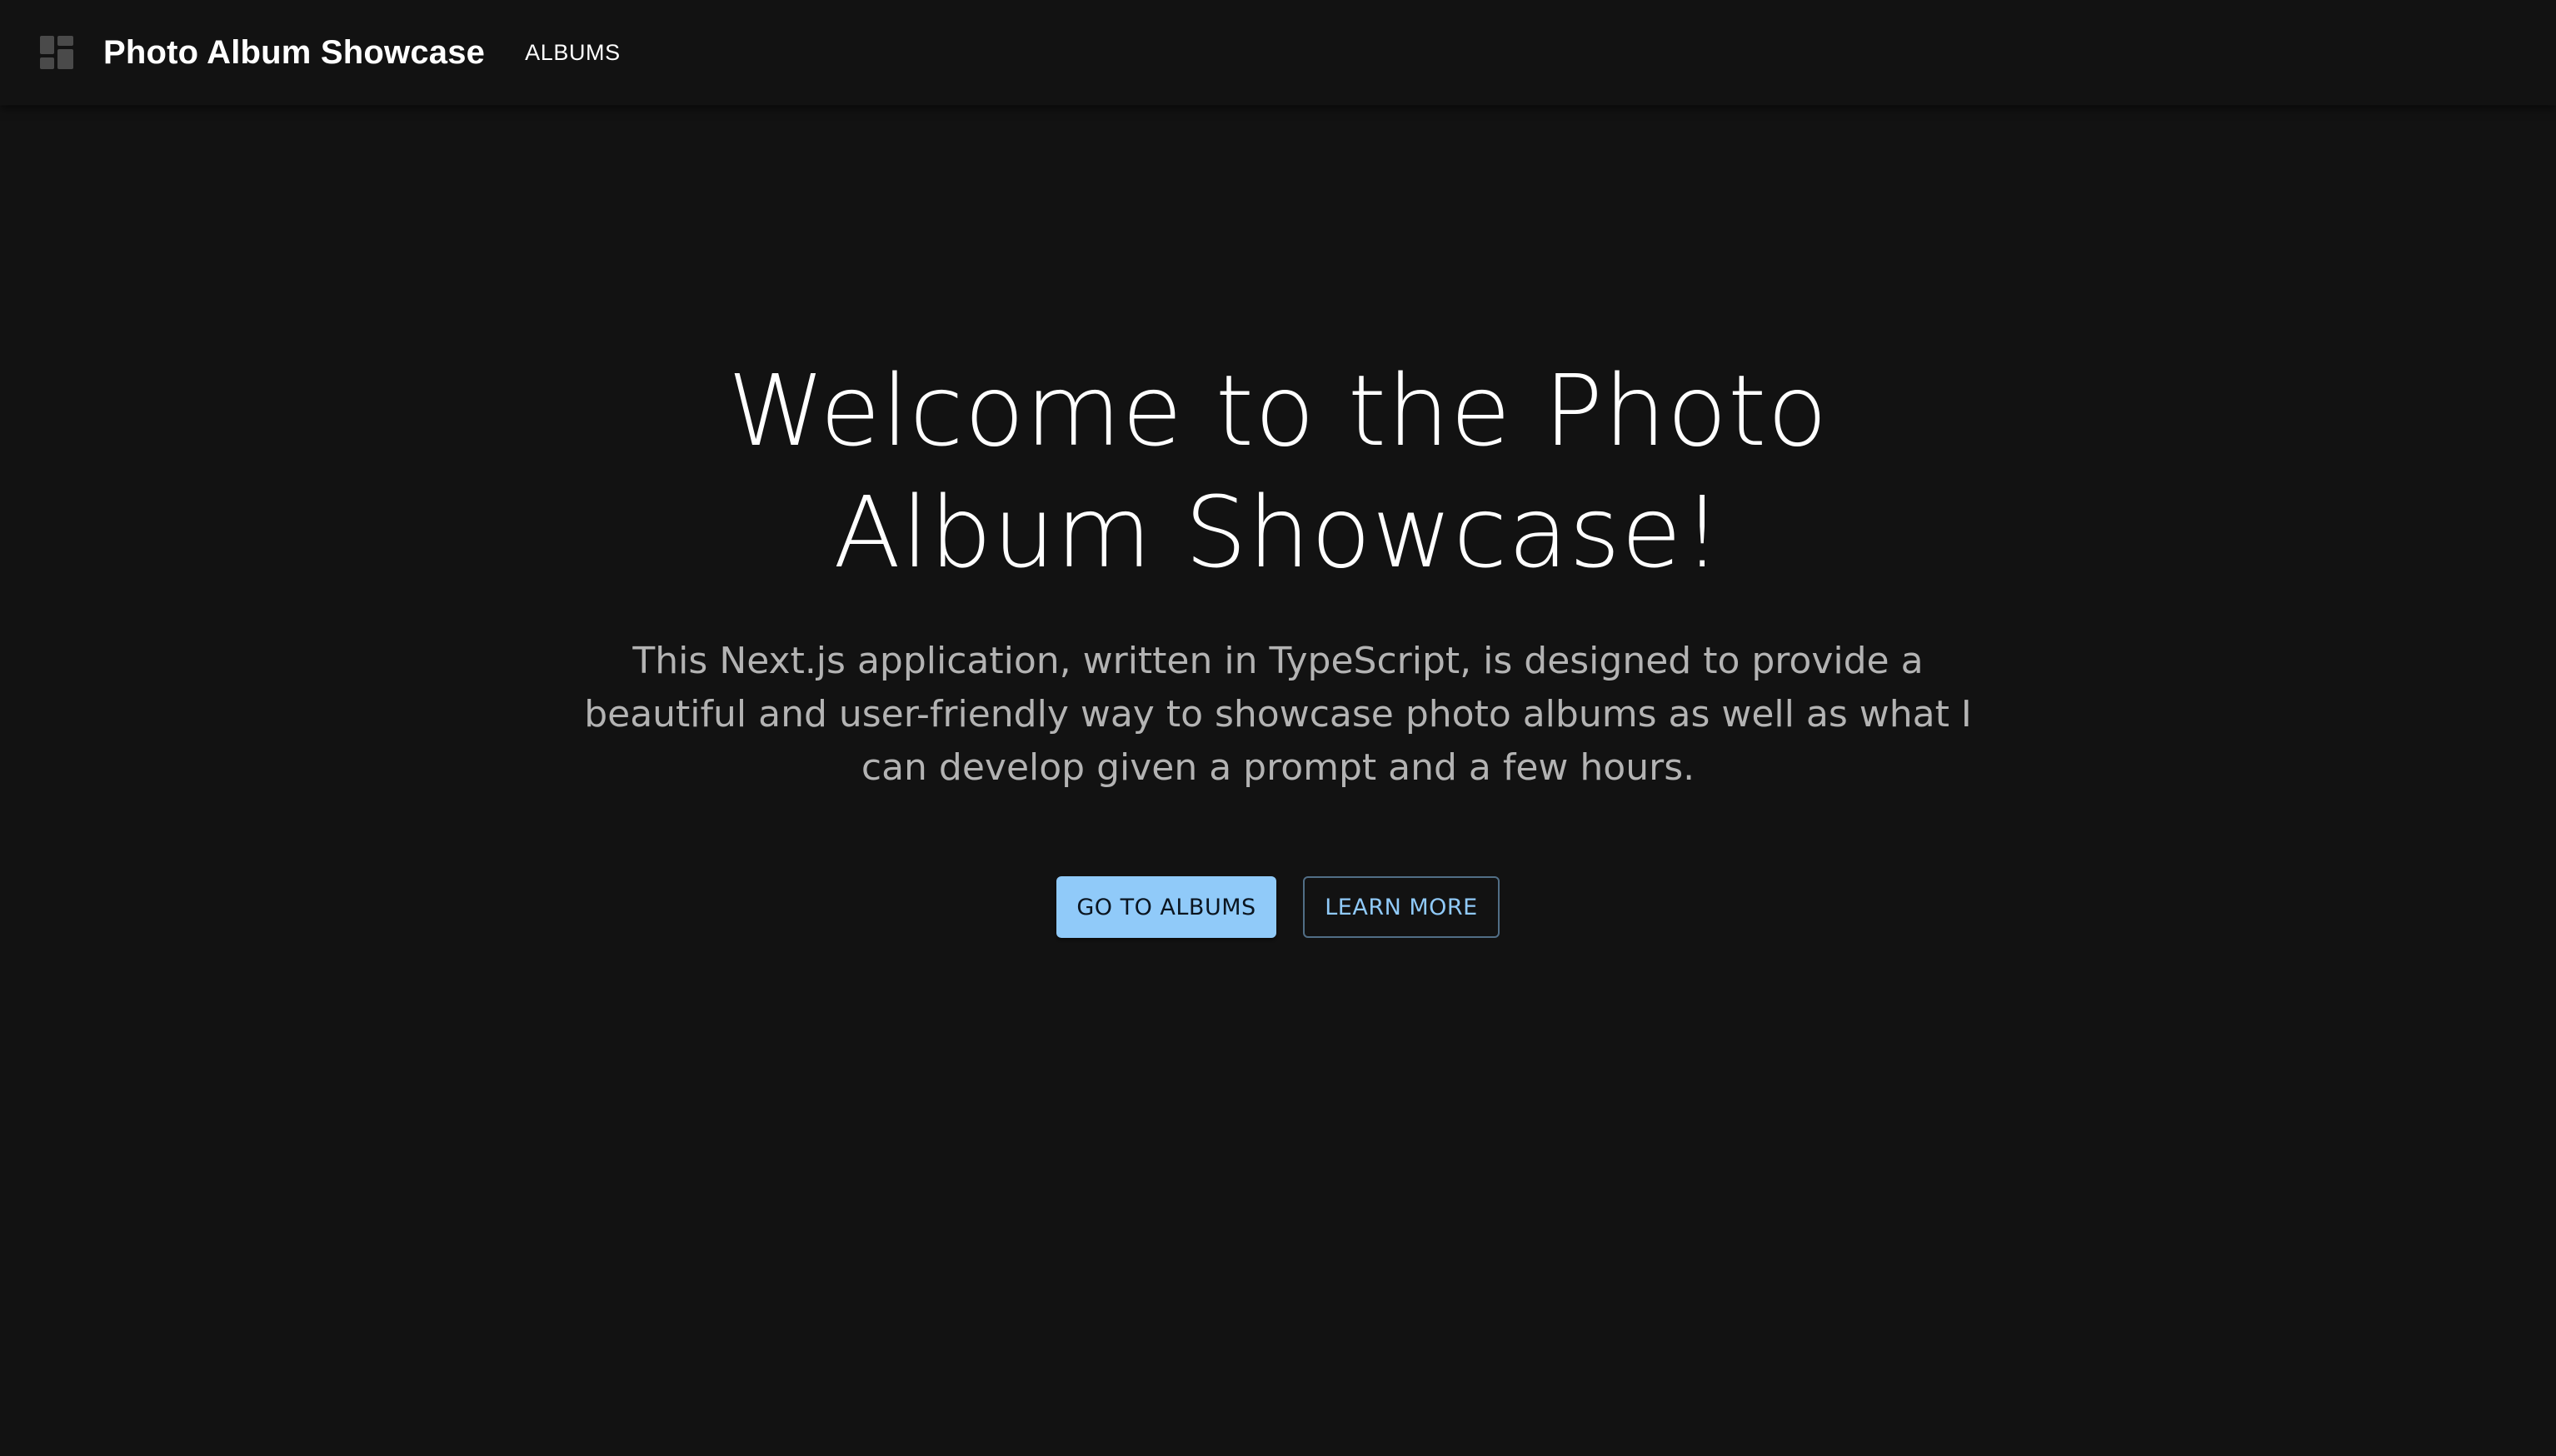 This screenshot has height=1456, width=2556. What do you see at coordinates (1278, 52) in the screenshot?
I see `app-bar: Photo Album Showcase ALBUMS` at bounding box center [1278, 52].